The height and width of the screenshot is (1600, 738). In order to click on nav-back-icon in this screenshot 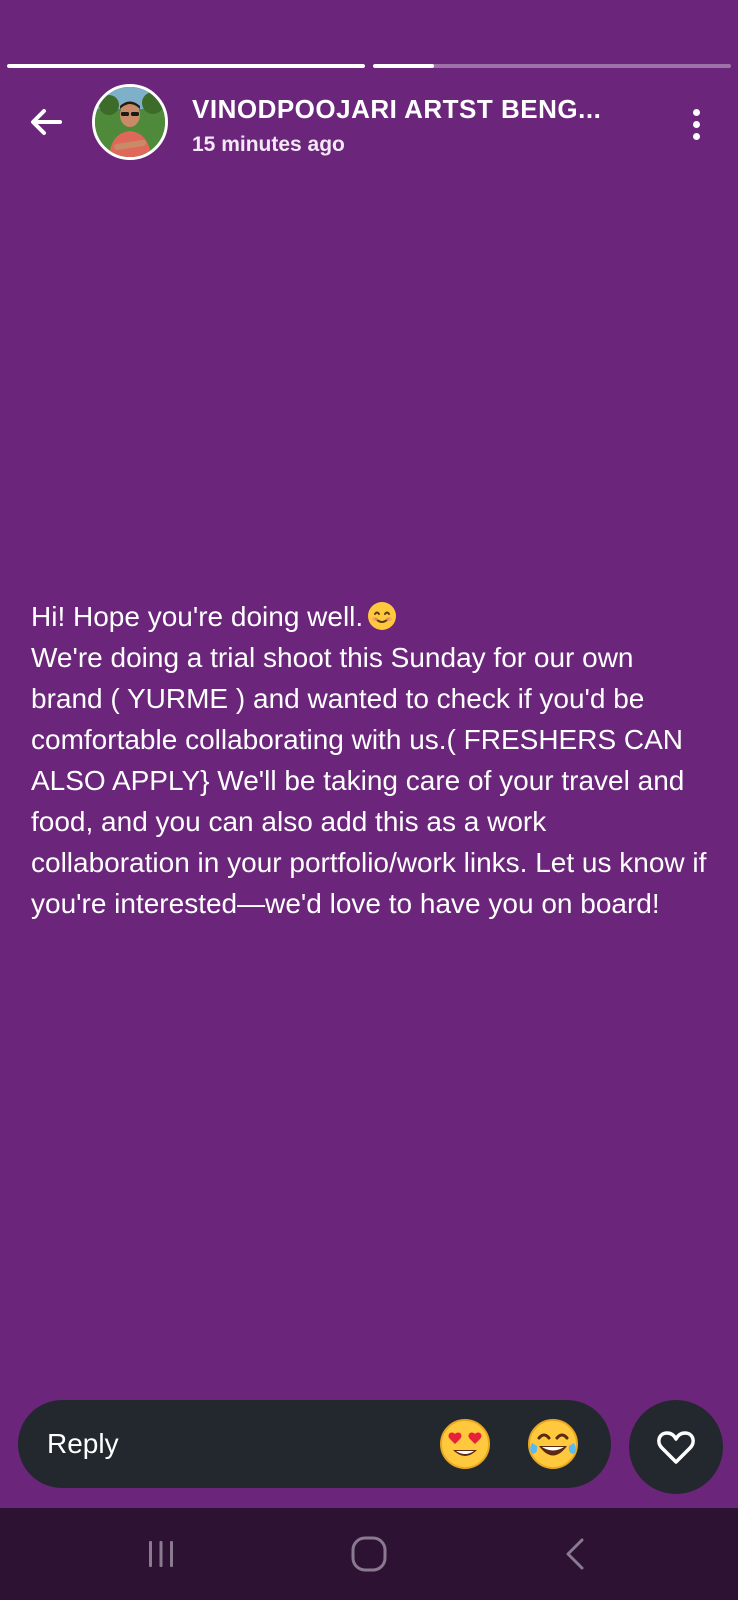, I will do `click(575, 1554)`.